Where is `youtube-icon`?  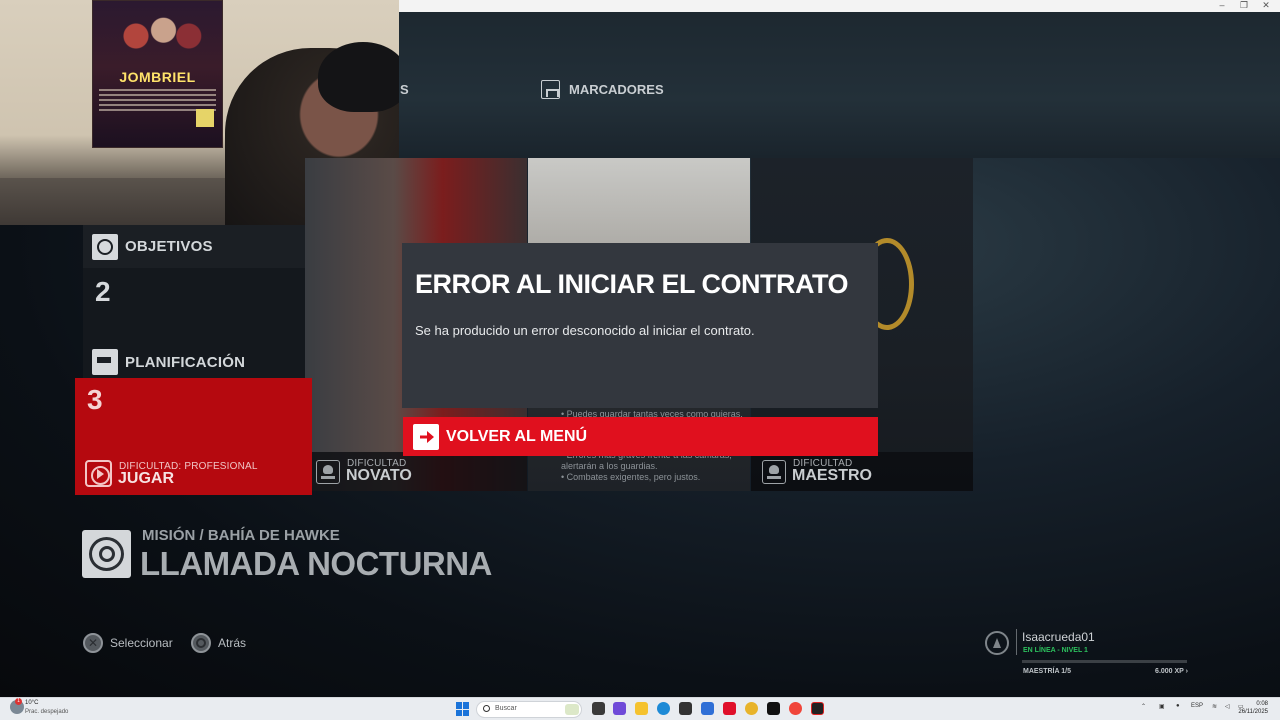 youtube-icon is located at coordinates (729, 708).